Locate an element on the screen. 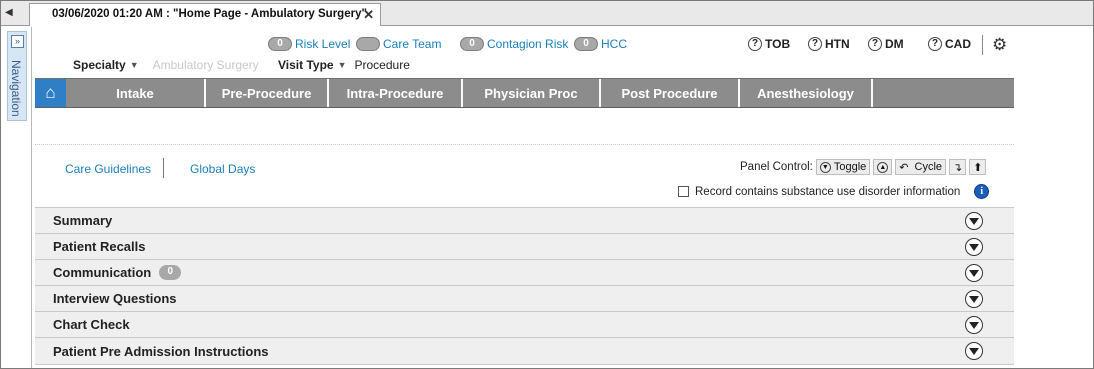  chevron-down-icon: ▼ is located at coordinates (825, 167).